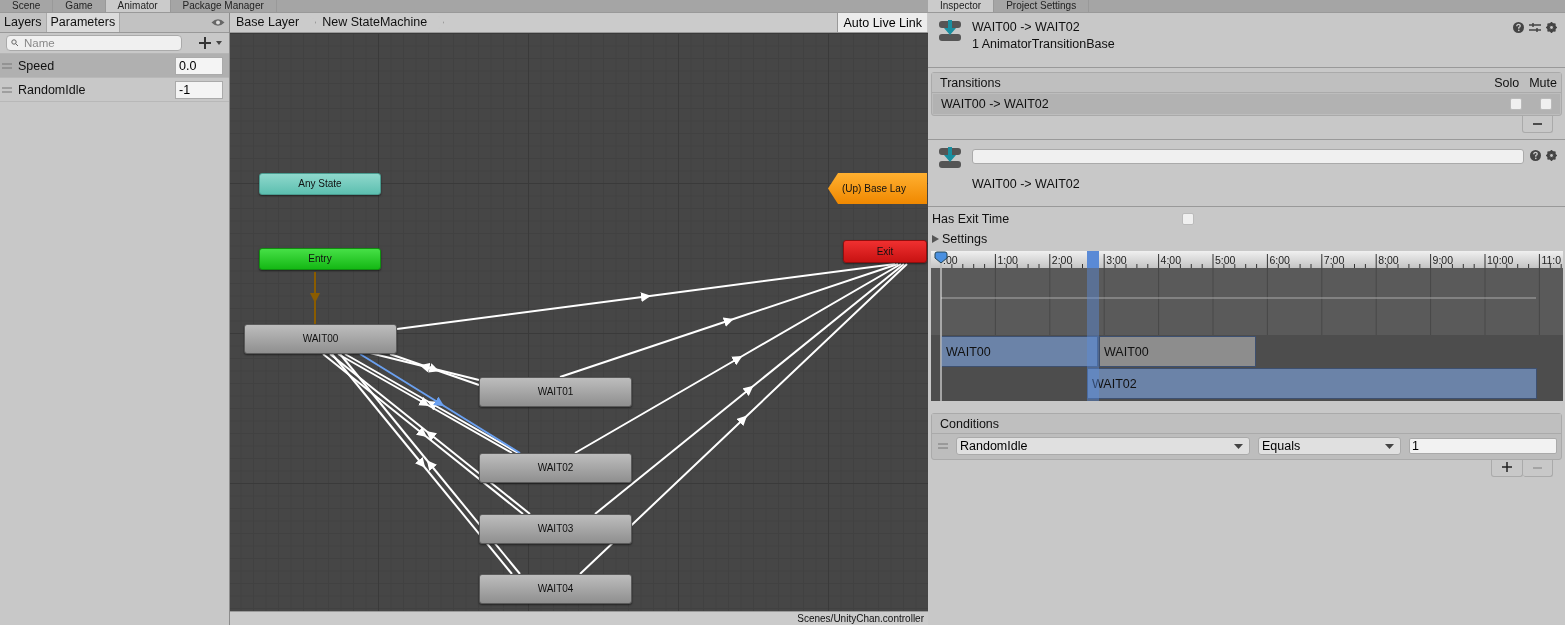 Image resolution: width=1565 pixels, height=625 pixels. I want to click on transition-row: WAIT00 -> WAIT02, so click(1246, 104).